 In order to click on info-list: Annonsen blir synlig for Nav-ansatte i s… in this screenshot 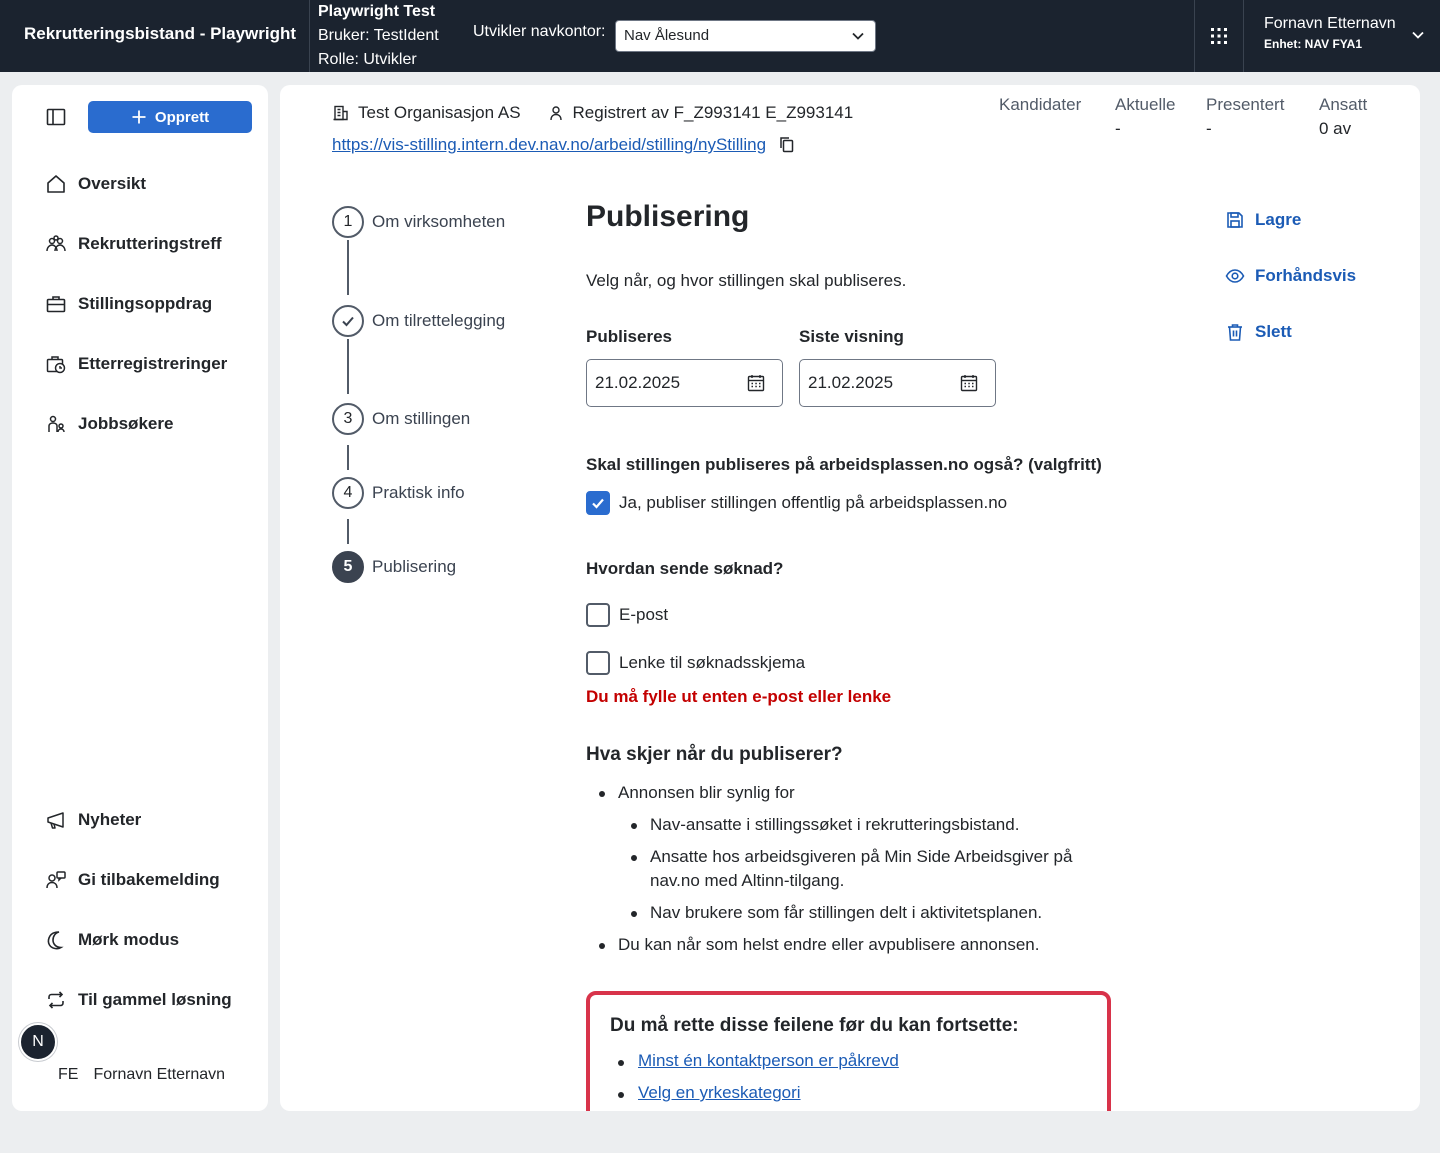, I will do `click(836, 873)`.